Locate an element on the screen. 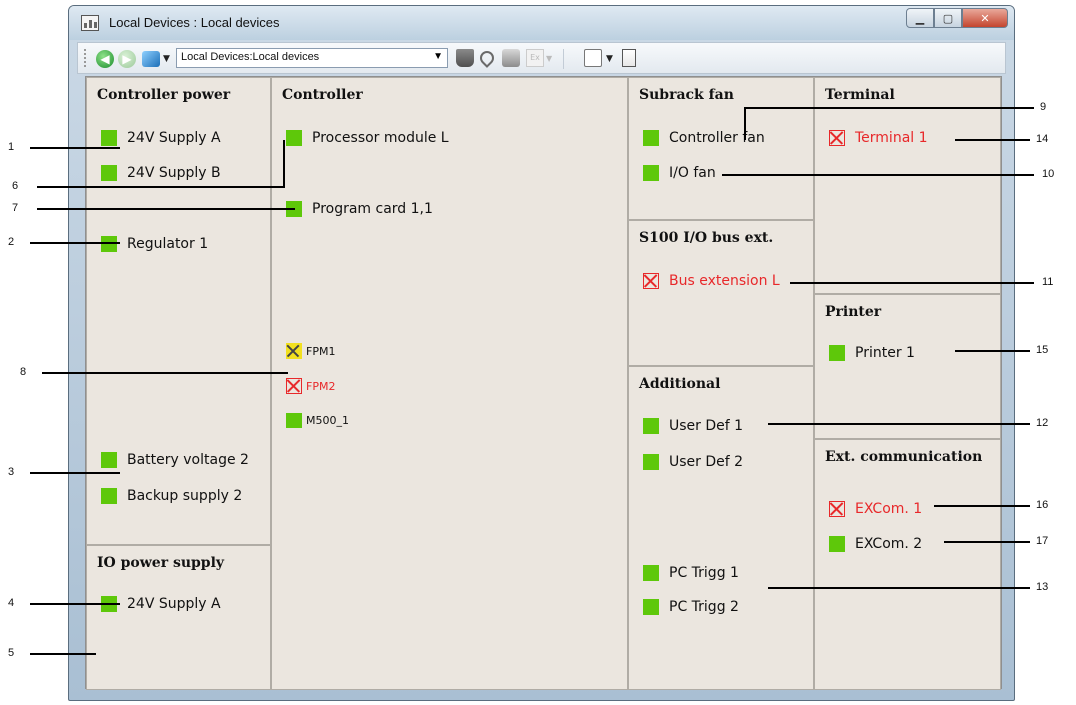 Image resolution: width=1076 pixels, height=705 pixels. cube-icon is located at coordinates (151, 59).